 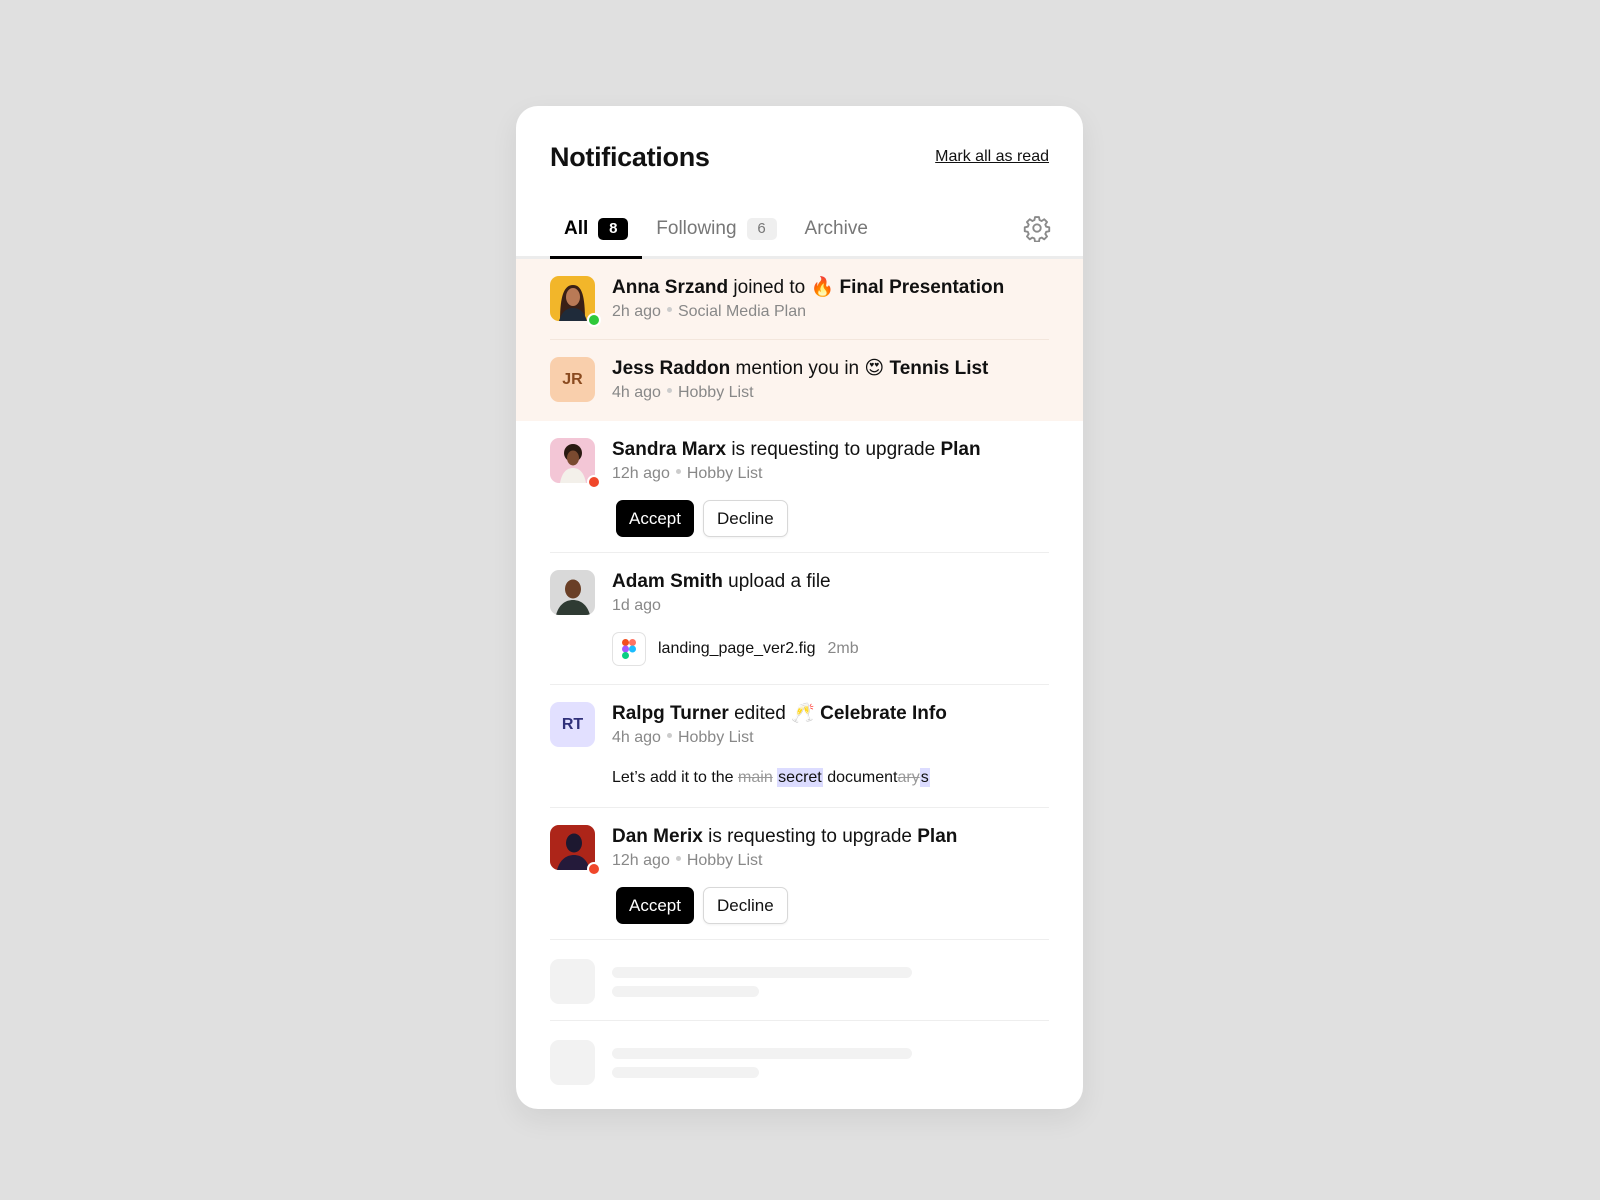 I want to click on avatar: RT, so click(x=572, y=724).